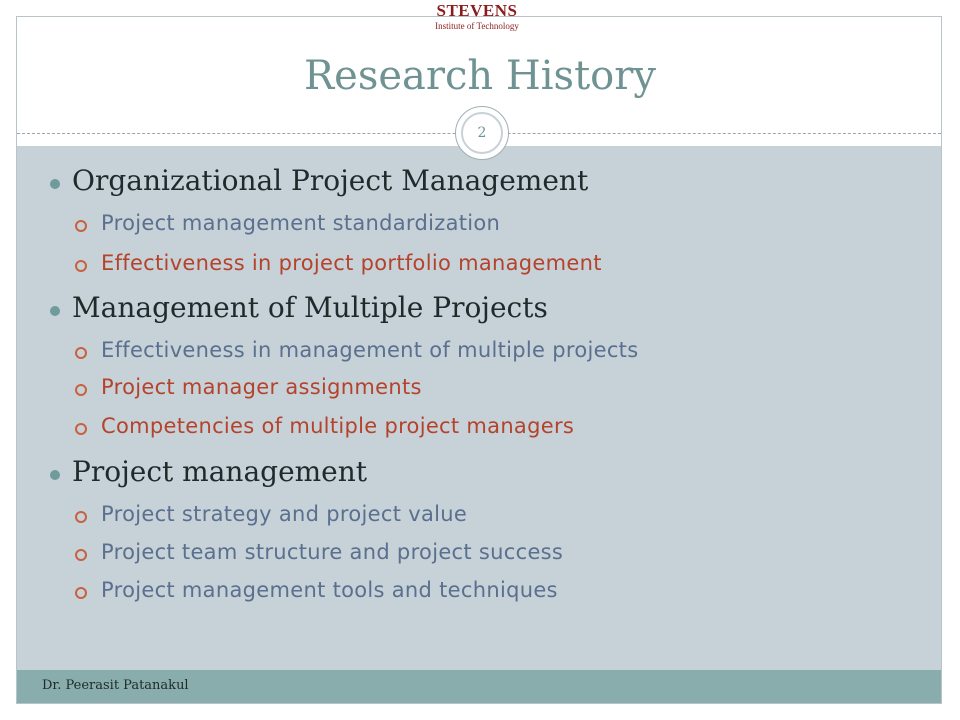 This screenshot has width=960, height=720. I want to click on section-heading: Organizational Project Management, so click(330, 180).